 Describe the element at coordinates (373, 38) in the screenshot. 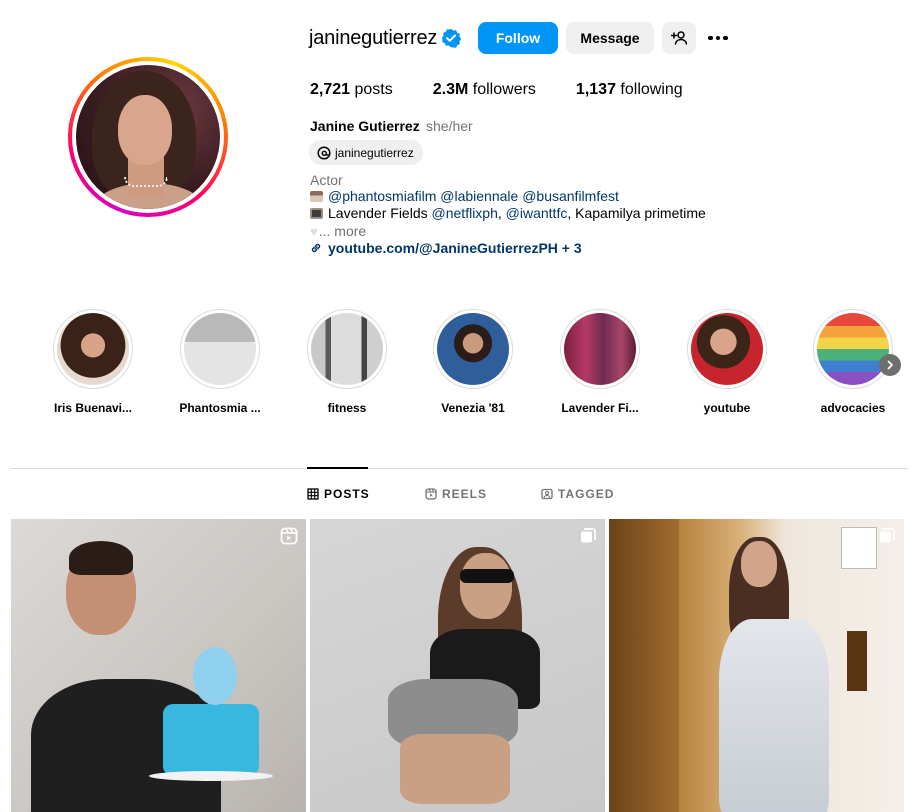

I see `profile-username: janinegutierrez` at that location.